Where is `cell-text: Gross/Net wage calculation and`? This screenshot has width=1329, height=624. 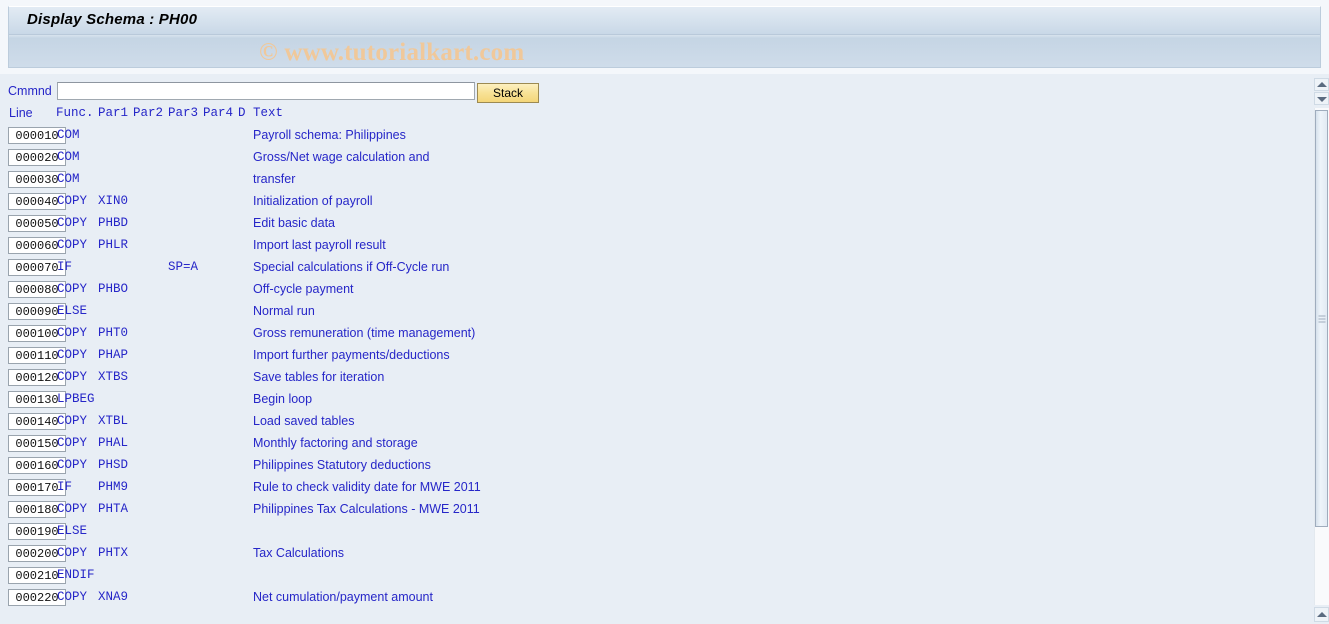
cell-text: Gross/Net wage calculation and is located at coordinates (341, 157).